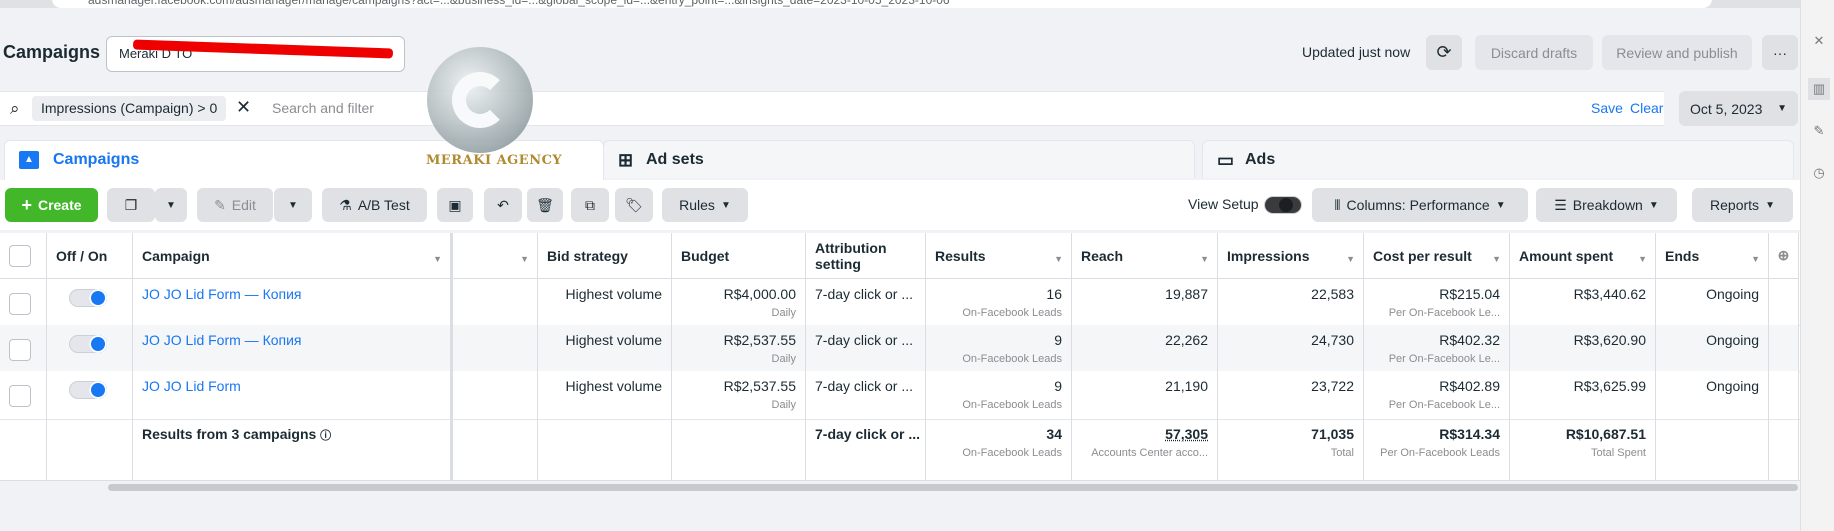 This screenshot has height=531, width=1834. What do you see at coordinates (1012, 359) in the screenshot?
I see `results-sub: On-Facebook Leads` at bounding box center [1012, 359].